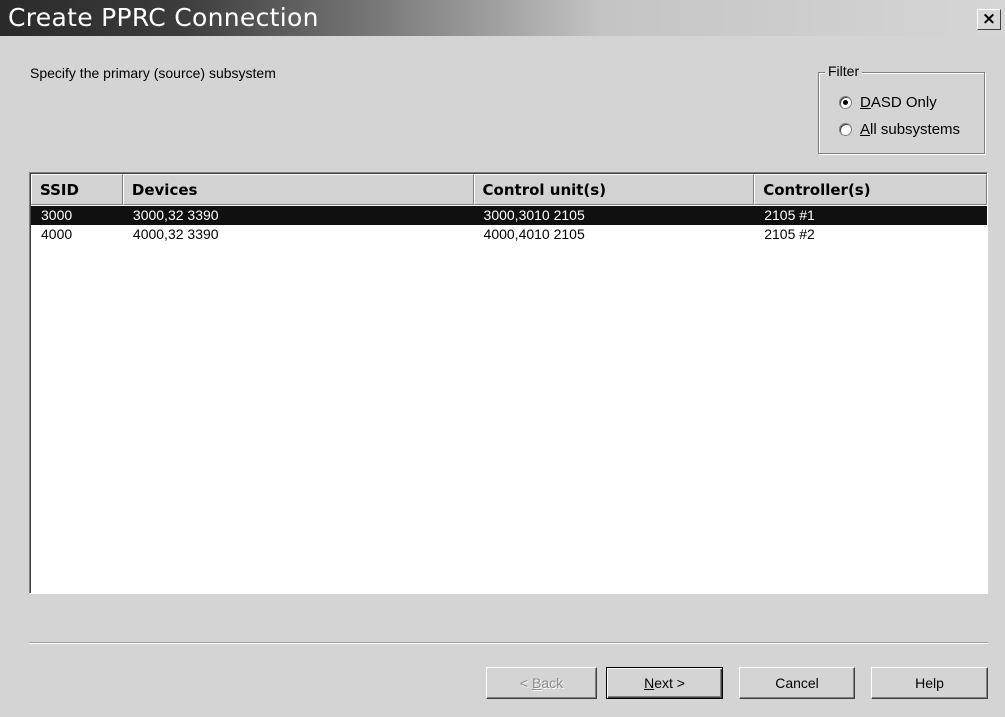 Image resolution: width=1005 pixels, height=717 pixels. Describe the element at coordinates (929, 683) in the screenshot. I see `help-button: Help` at that location.